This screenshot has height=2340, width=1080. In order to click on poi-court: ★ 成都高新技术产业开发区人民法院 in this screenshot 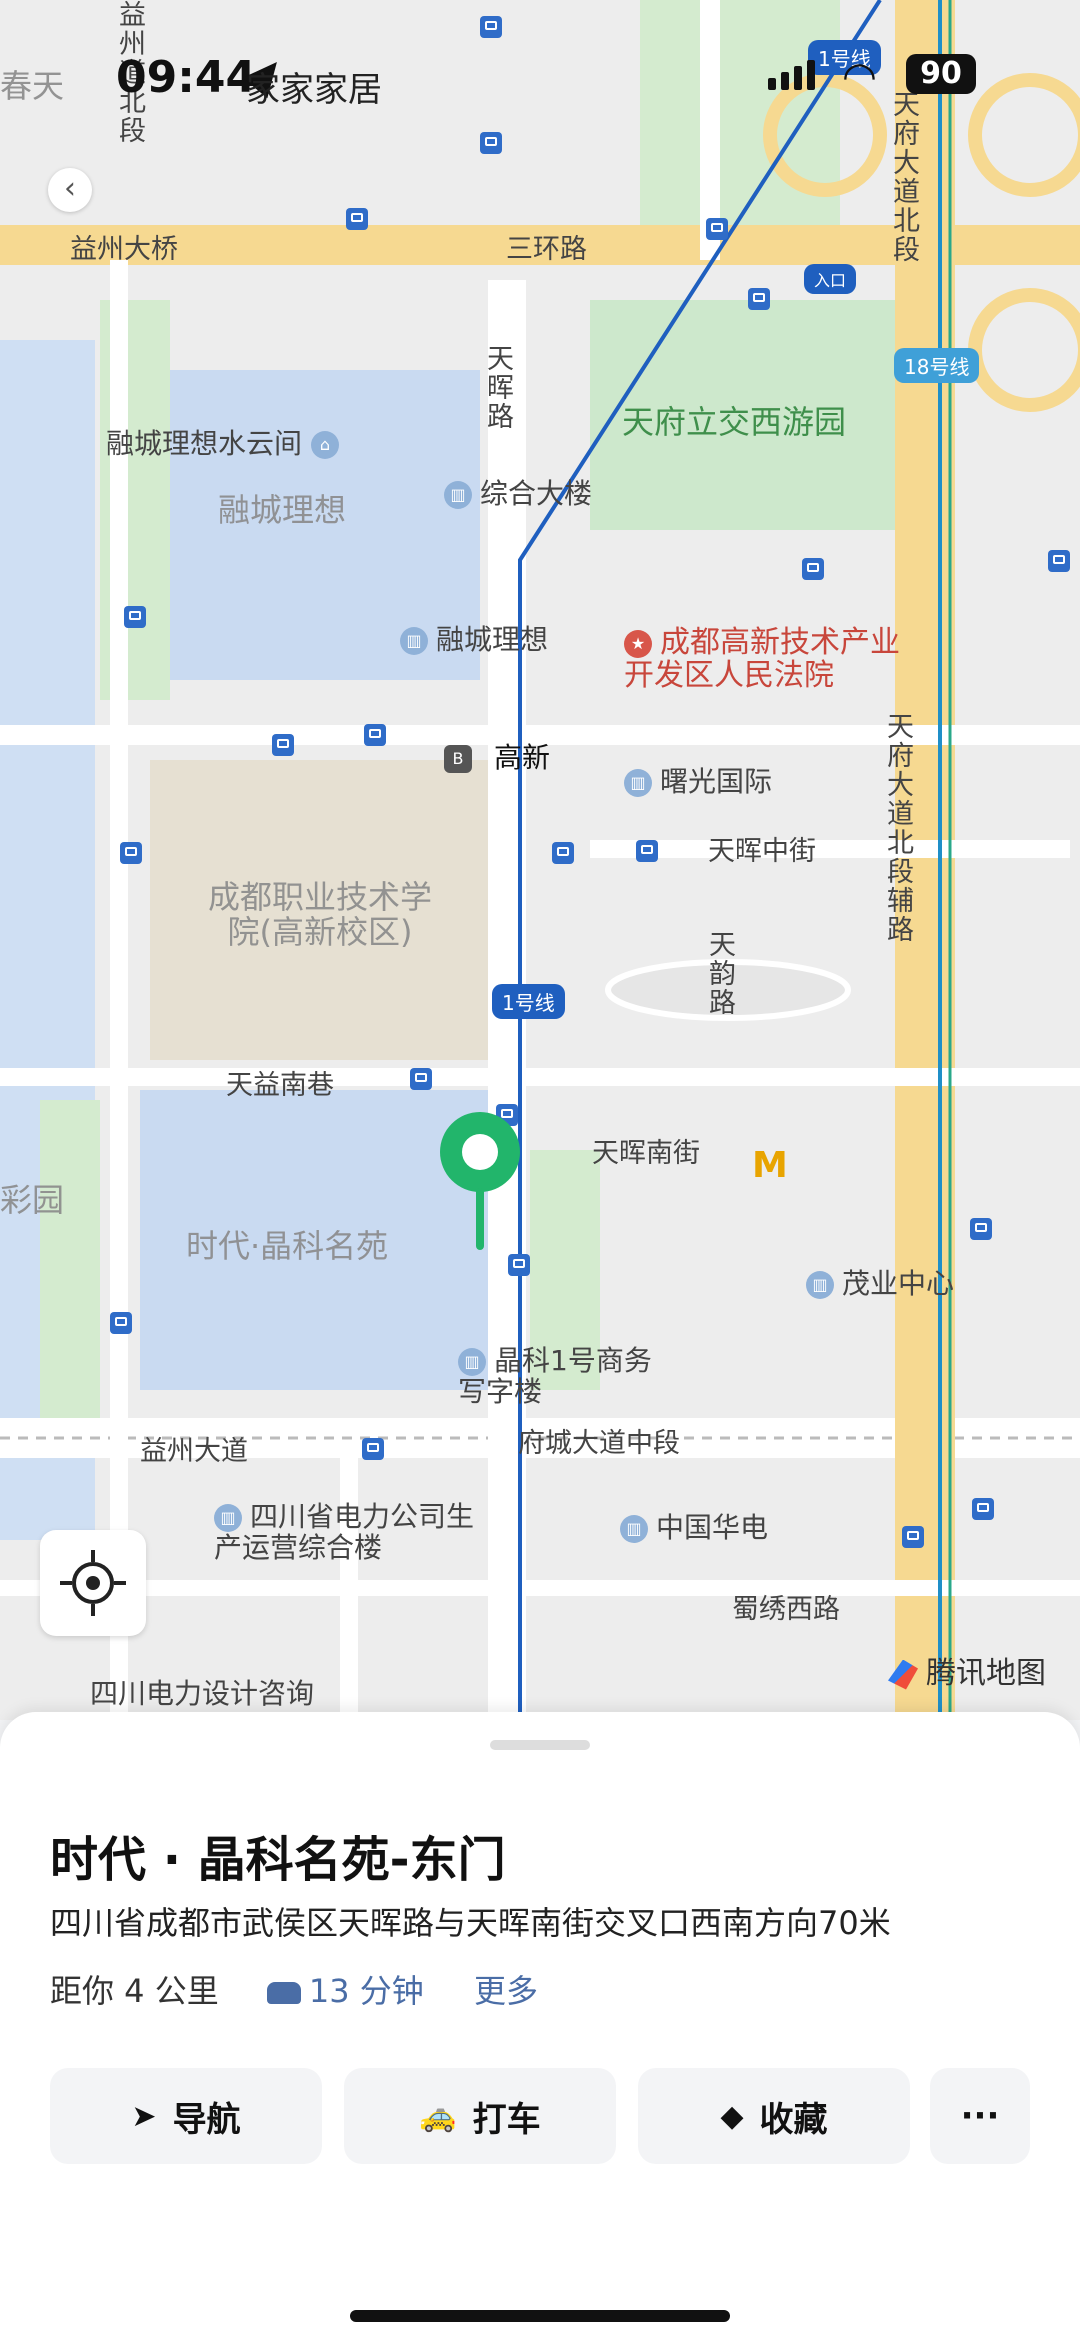, I will do `click(774, 659)`.